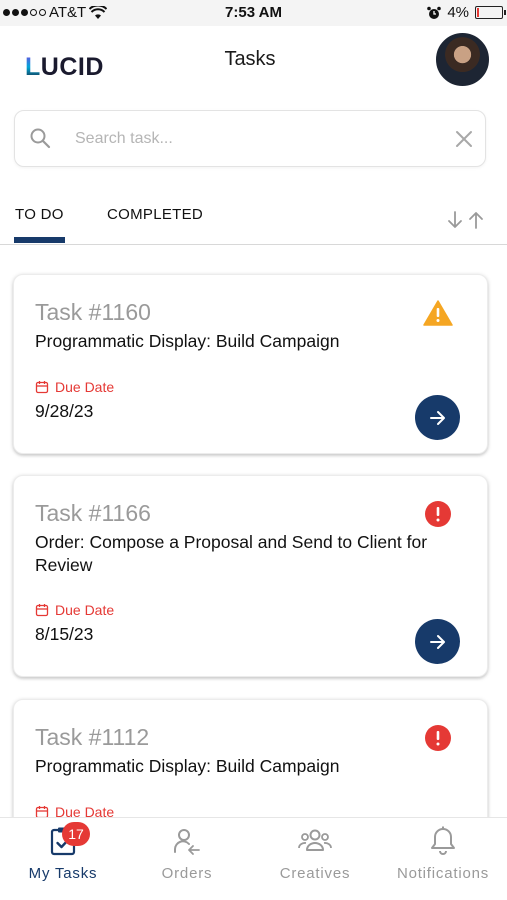 This screenshot has width=507, height=900. Describe the element at coordinates (187, 842) in the screenshot. I see `user-arrow-icon` at that location.